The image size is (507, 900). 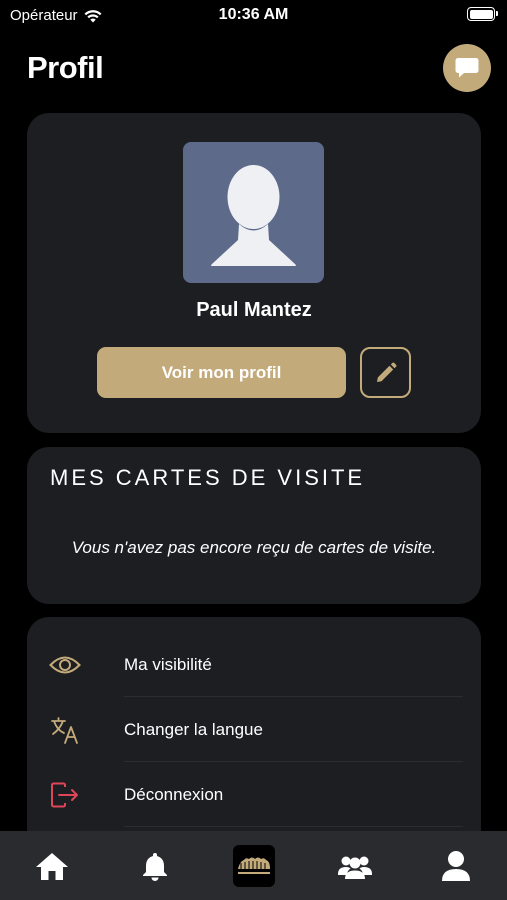 I want to click on view-profile-button: Voir mon profil, so click(x=221, y=372).